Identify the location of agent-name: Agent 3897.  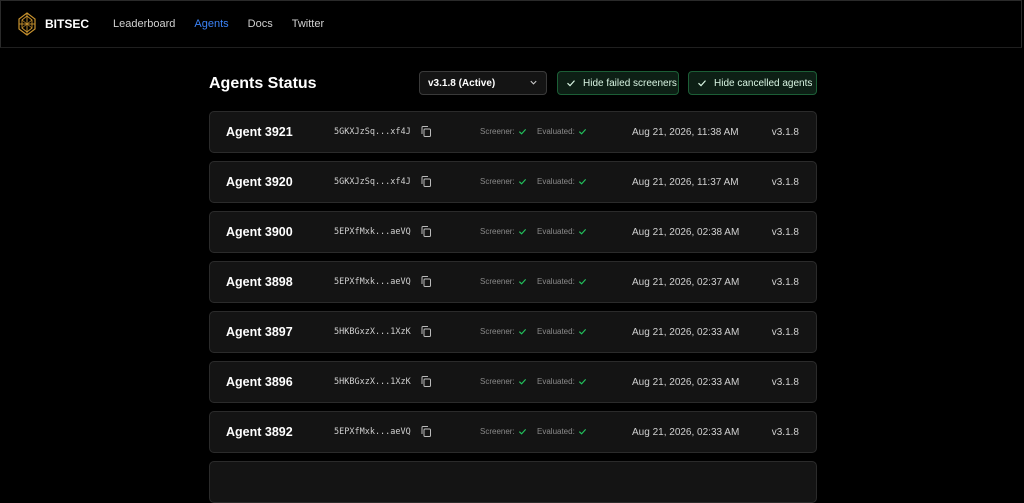
(259, 332).